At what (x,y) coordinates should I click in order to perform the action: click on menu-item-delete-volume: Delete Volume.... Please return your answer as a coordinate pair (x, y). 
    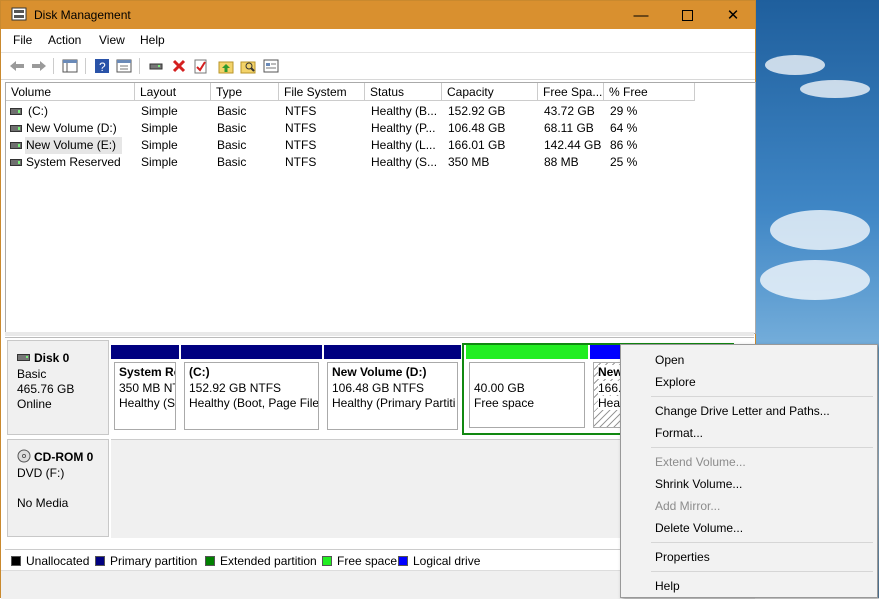
    Looking at the image, I should click on (699, 528).